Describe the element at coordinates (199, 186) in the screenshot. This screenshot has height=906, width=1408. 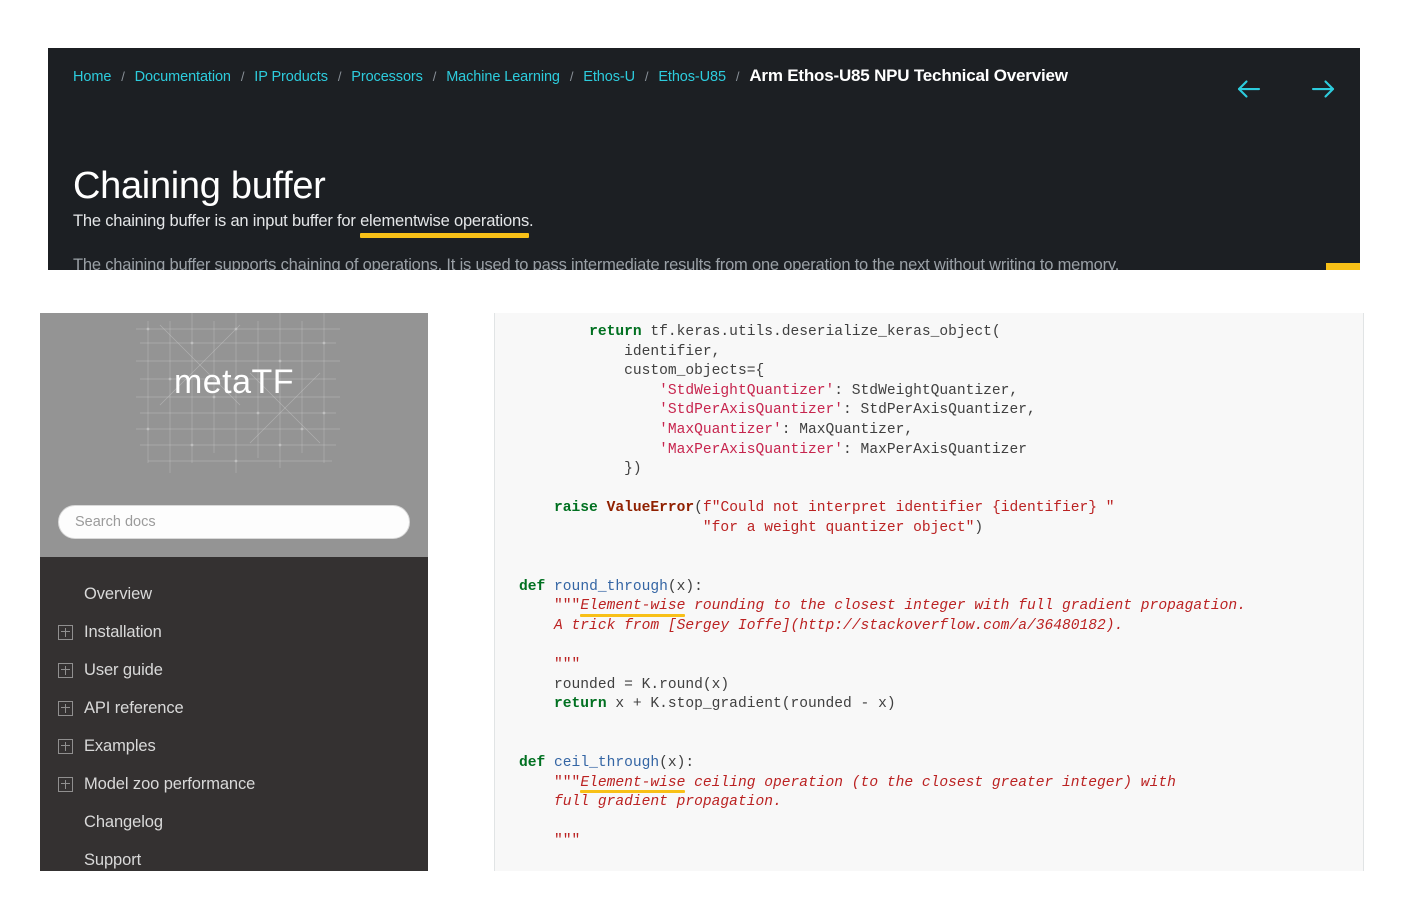
I see `page-title: Chaining buffer` at that location.